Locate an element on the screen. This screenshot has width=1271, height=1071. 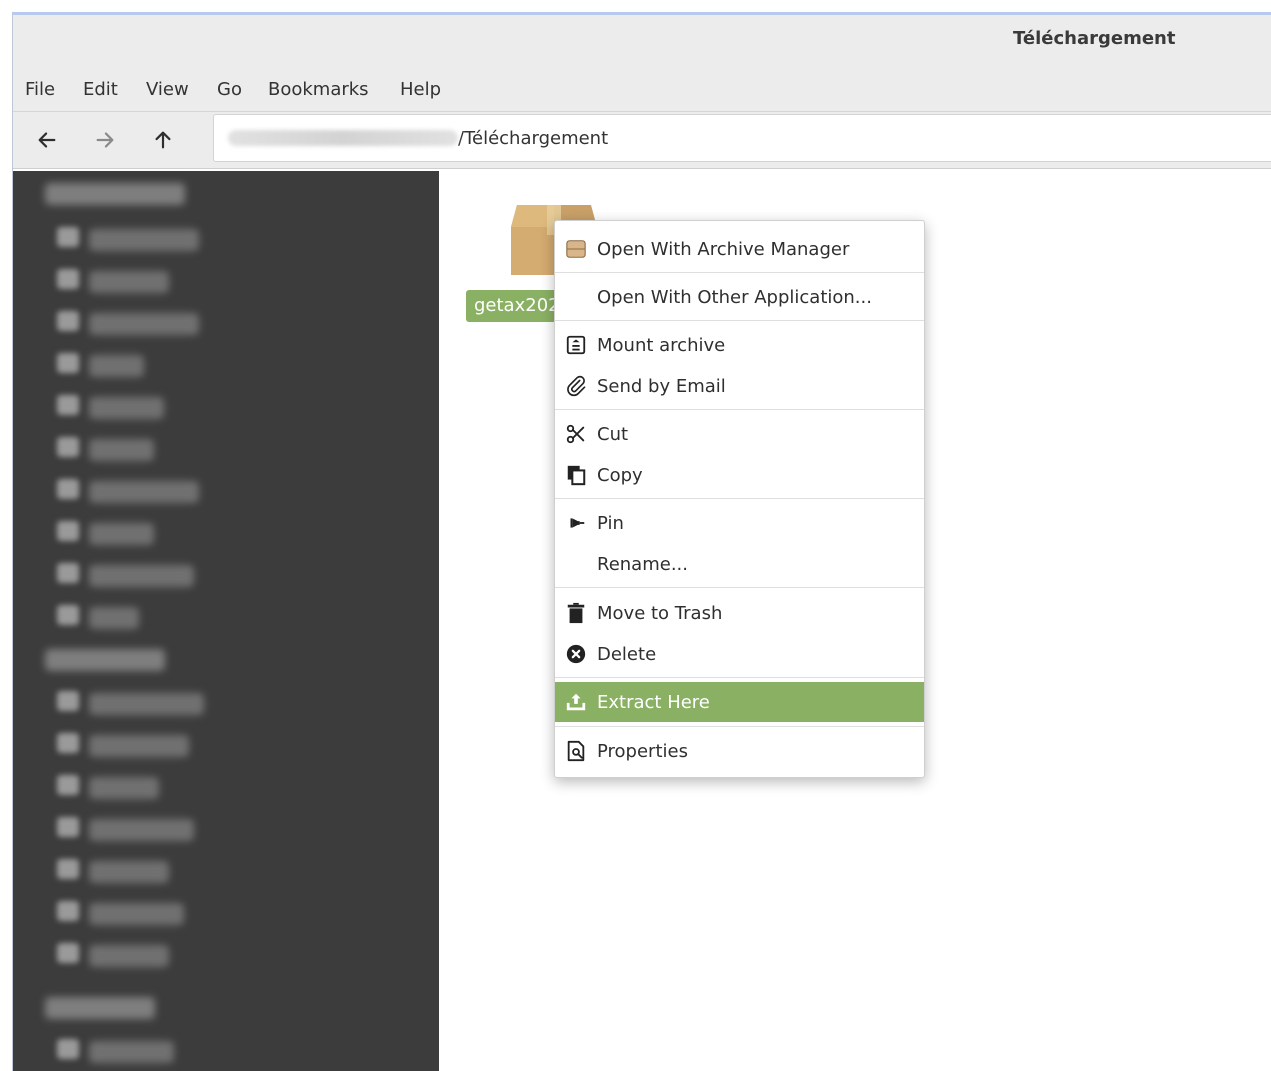
delete-icon is located at coordinates (576, 654).